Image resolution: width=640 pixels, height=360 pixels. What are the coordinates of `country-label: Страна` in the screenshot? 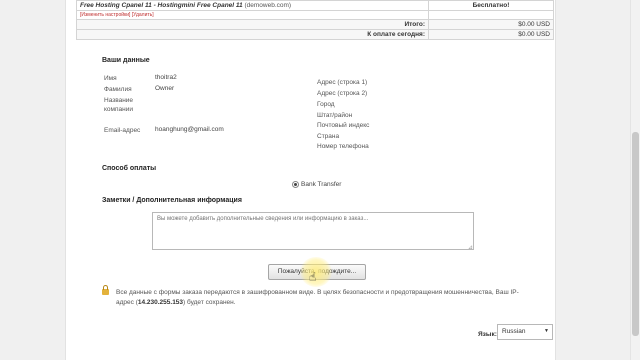 It's located at (328, 136).